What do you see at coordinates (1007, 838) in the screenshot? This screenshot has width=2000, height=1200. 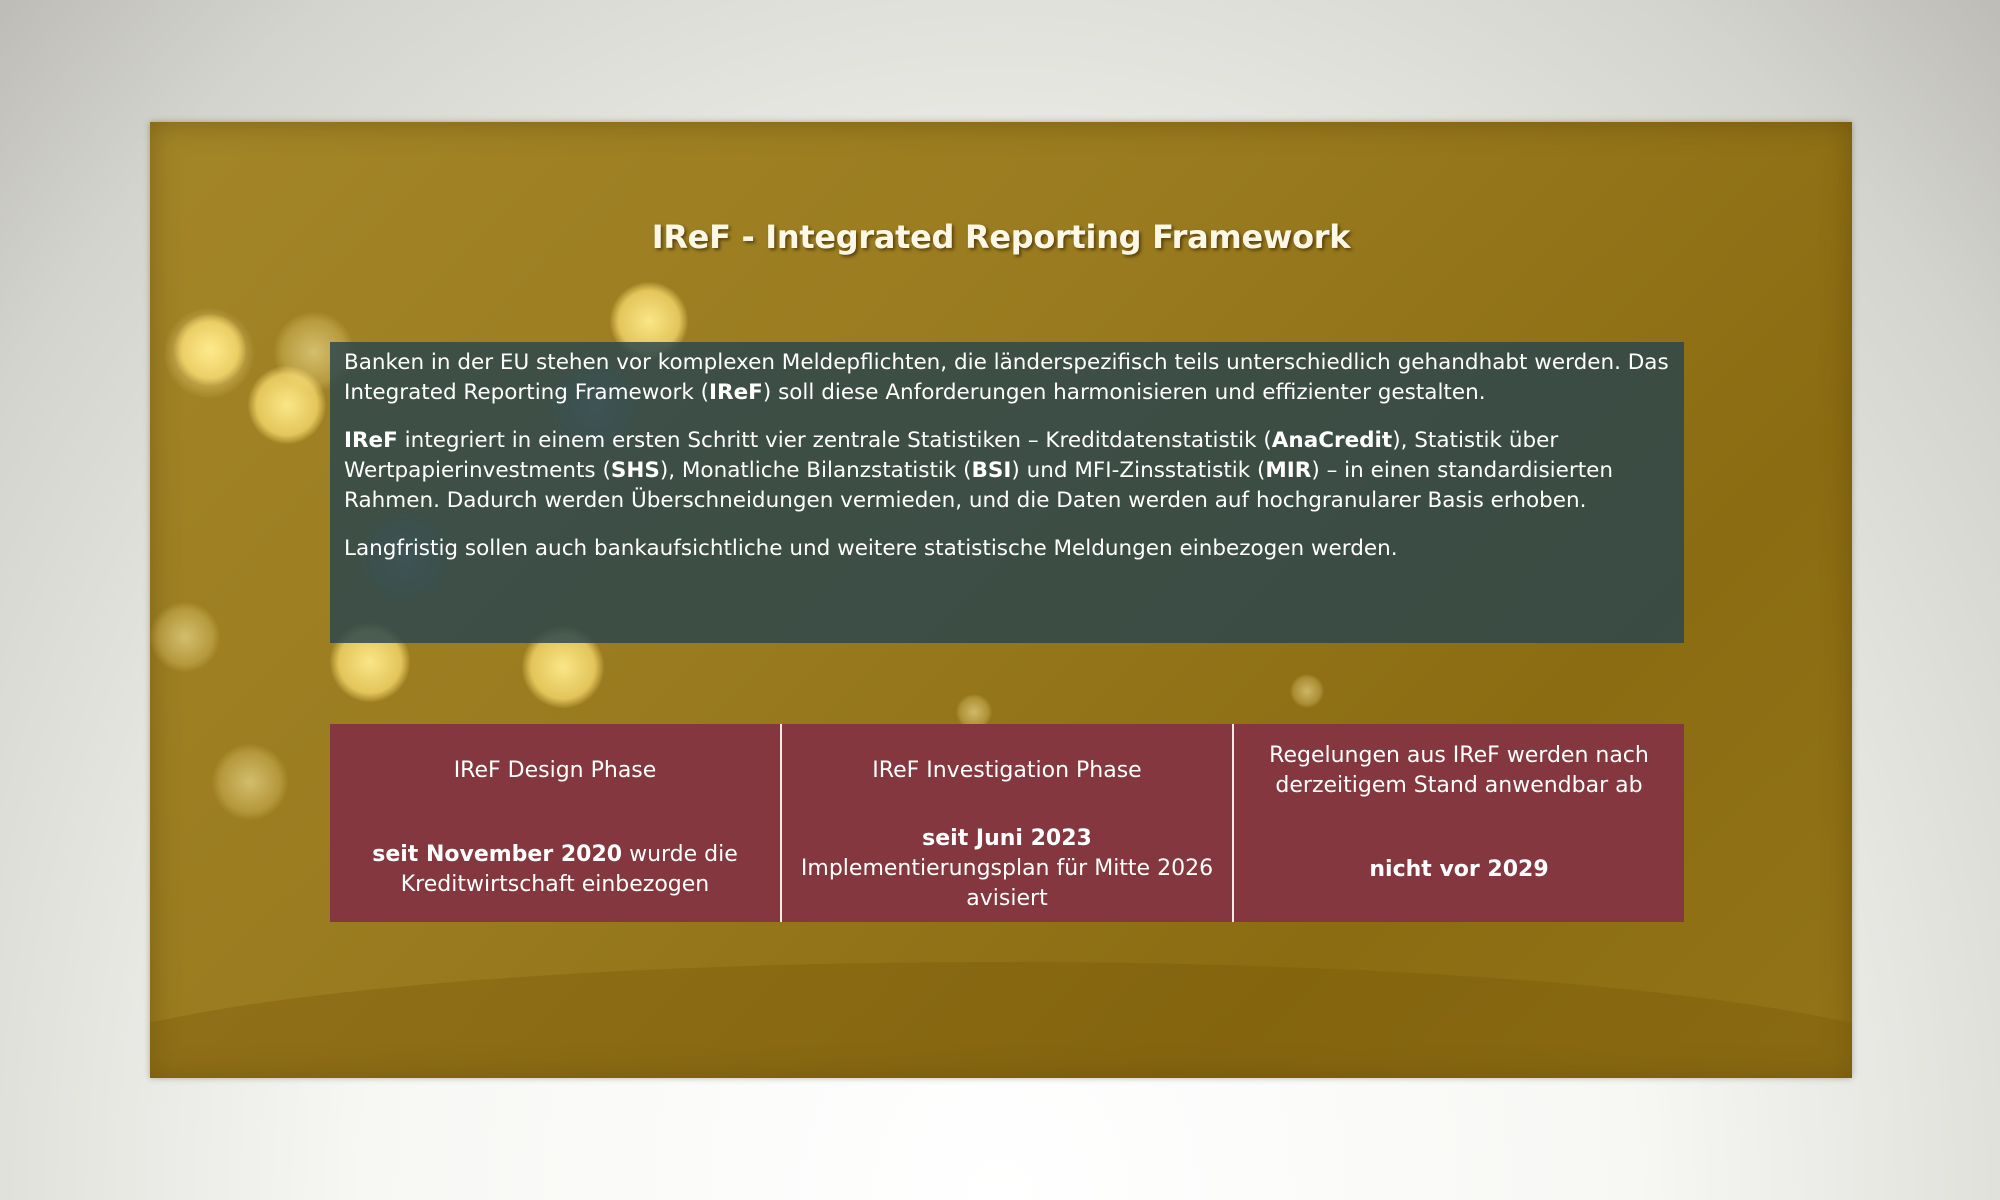 I see `phase-date: seit Juni 2023` at bounding box center [1007, 838].